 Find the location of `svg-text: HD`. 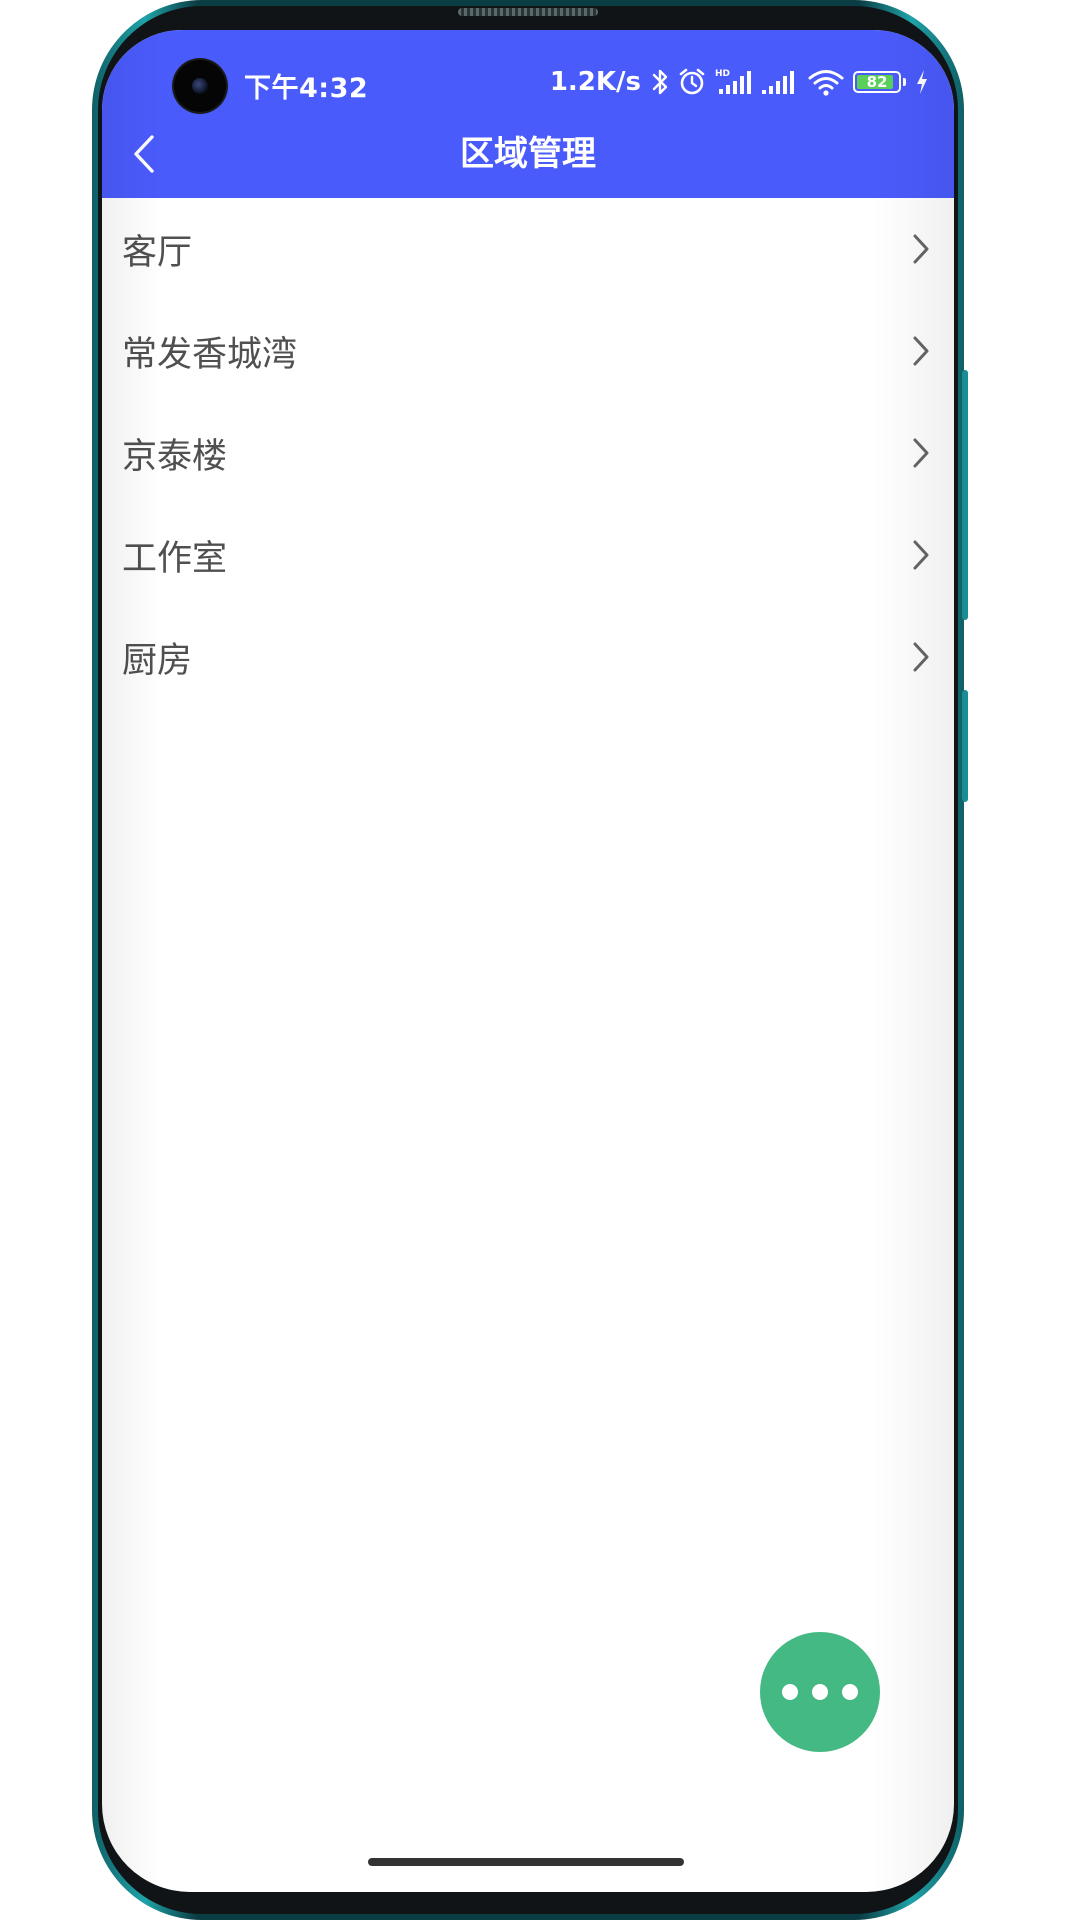

svg-text: HD is located at coordinates (722, 74).